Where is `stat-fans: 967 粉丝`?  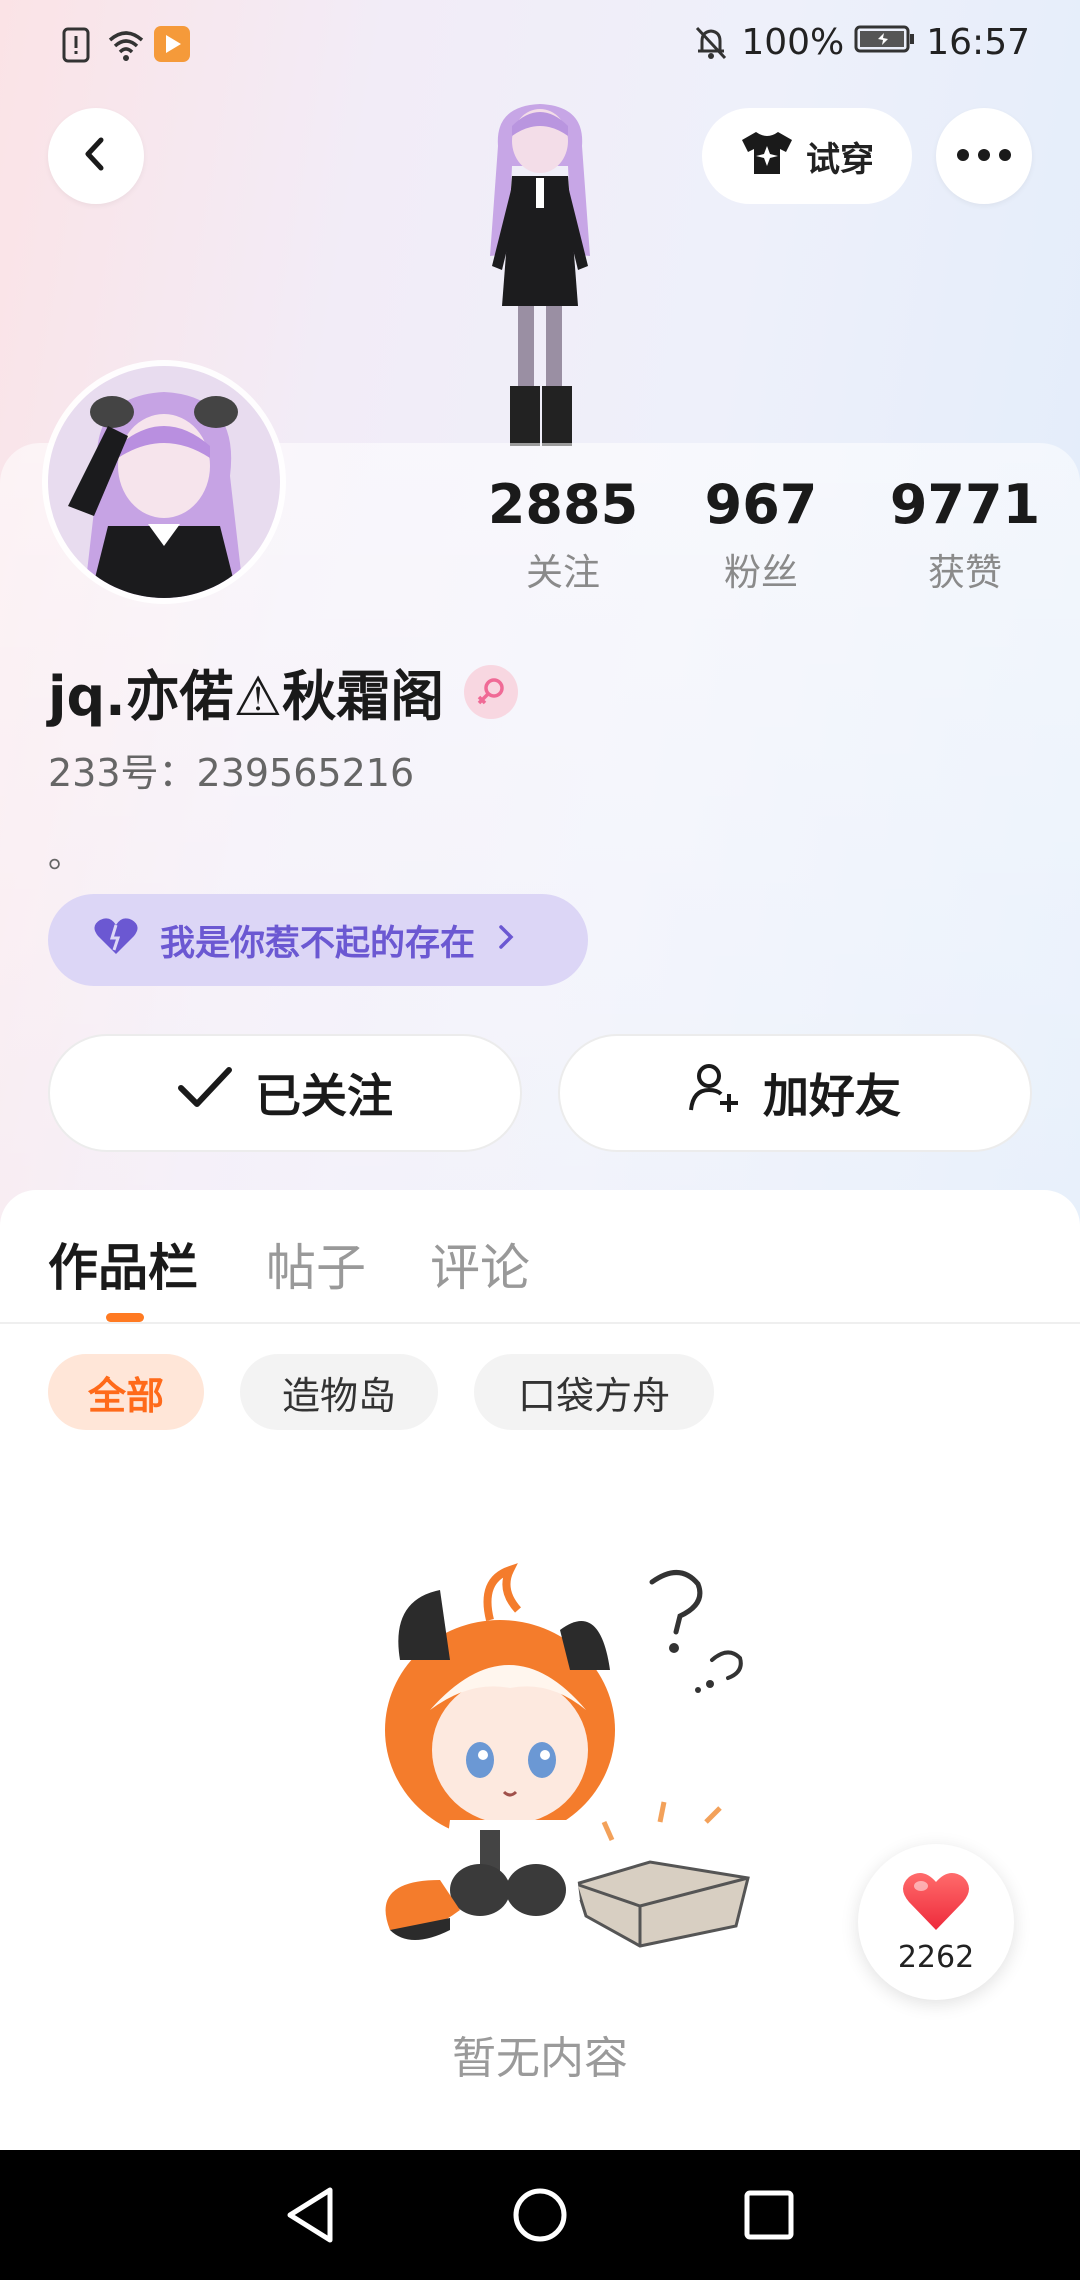 stat-fans: 967 粉丝 is located at coordinates (761, 533).